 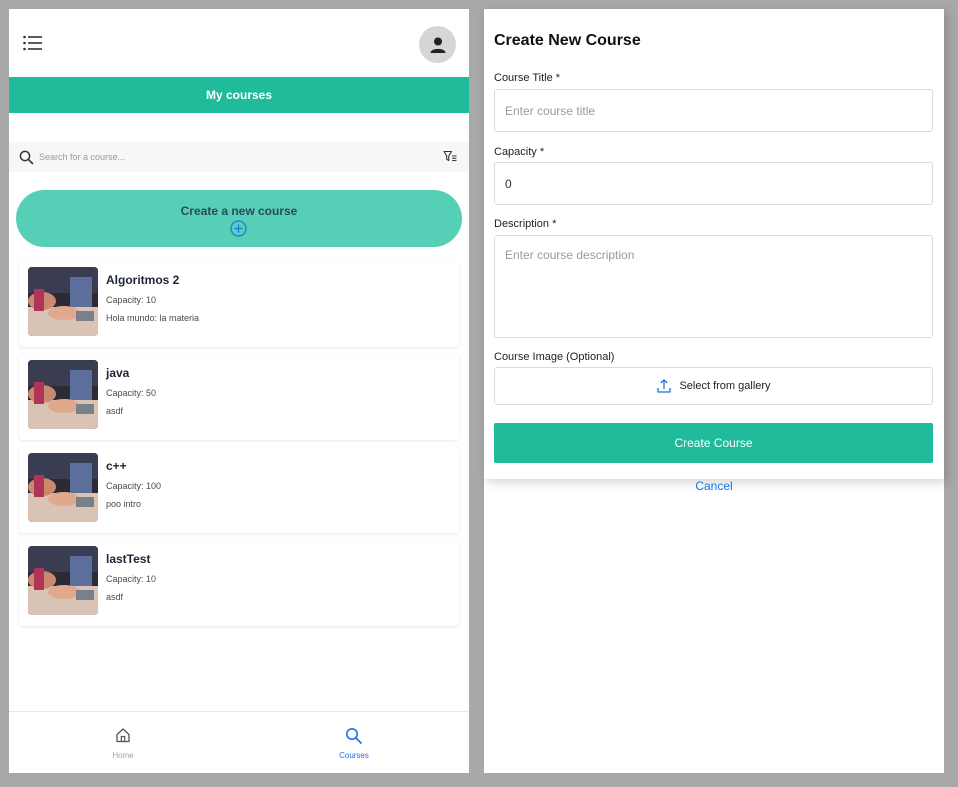 What do you see at coordinates (153, 318) in the screenshot?
I see `course-description: Hola mundo: la materia` at bounding box center [153, 318].